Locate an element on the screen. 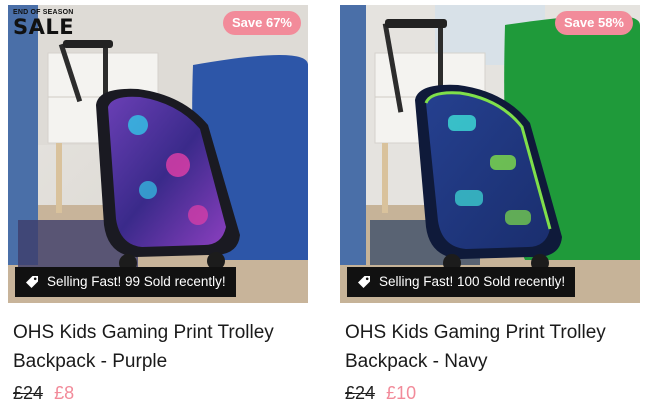 The width and height of the screenshot is (650, 418). selling-fast-banner: Selling Fast! 100 Sold recently! is located at coordinates (461, 282).